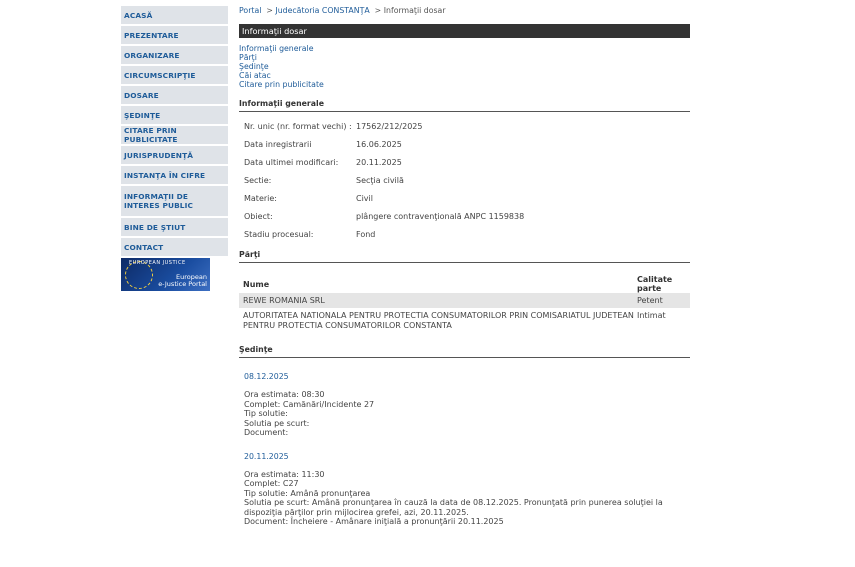  What do you see at coordinates (464, 31) in the screenshot?
I see `page-header: Informaţii dosar` at bounding box center [464, 31].